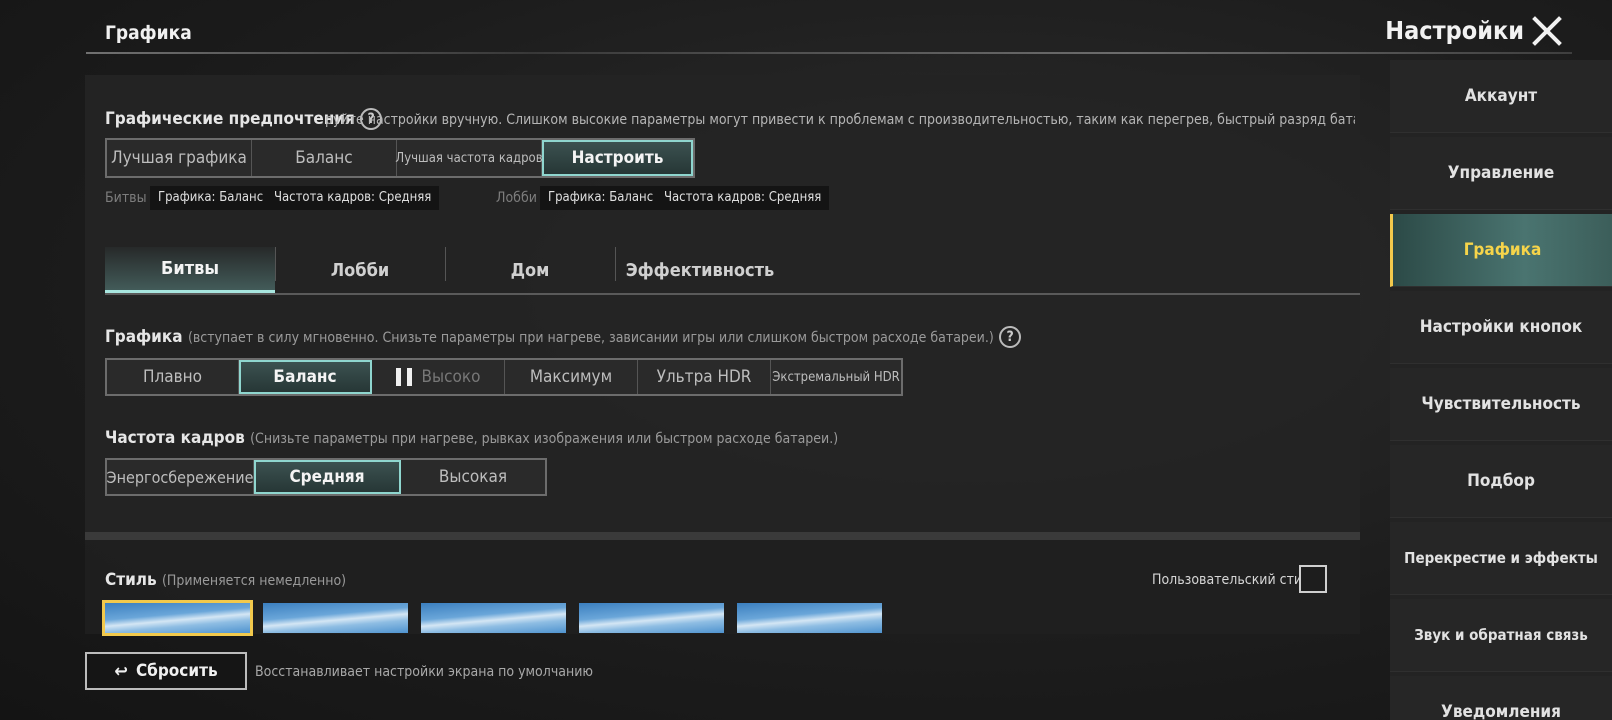 Image resolution: width=1612 pixels, height=720 pixels. I want to click on mode-tabs: Битвы Лобби Дом Эффективность, so click(732, 271).